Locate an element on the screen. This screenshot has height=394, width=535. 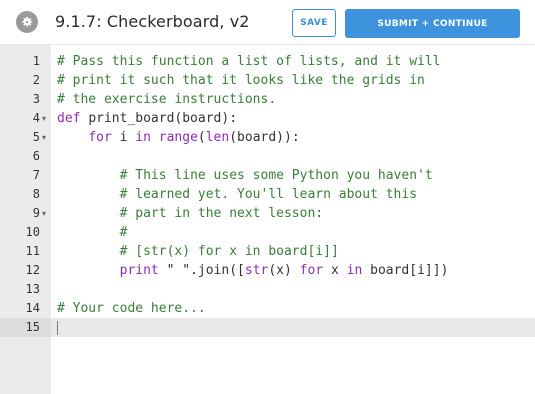
active-line-highlight is located at coordinates (293, 327).